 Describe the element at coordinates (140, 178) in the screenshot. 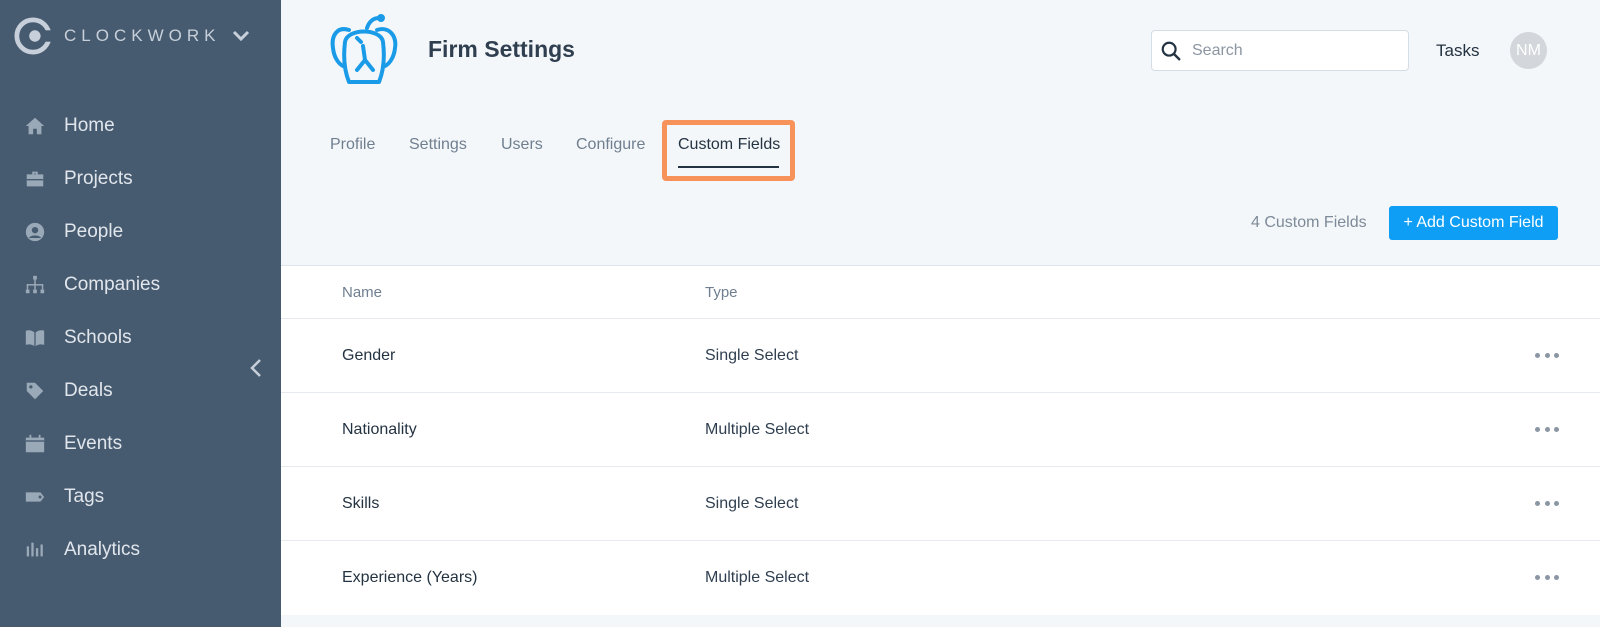

I see `sidebar-item-projects: Projects` at that location.